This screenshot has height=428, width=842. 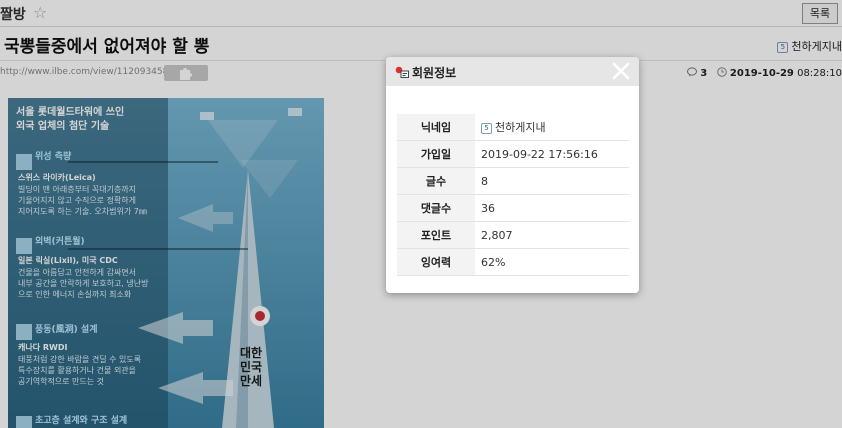 I want to click on nickname-text: 천하게지내, so click(x=520, y=127).